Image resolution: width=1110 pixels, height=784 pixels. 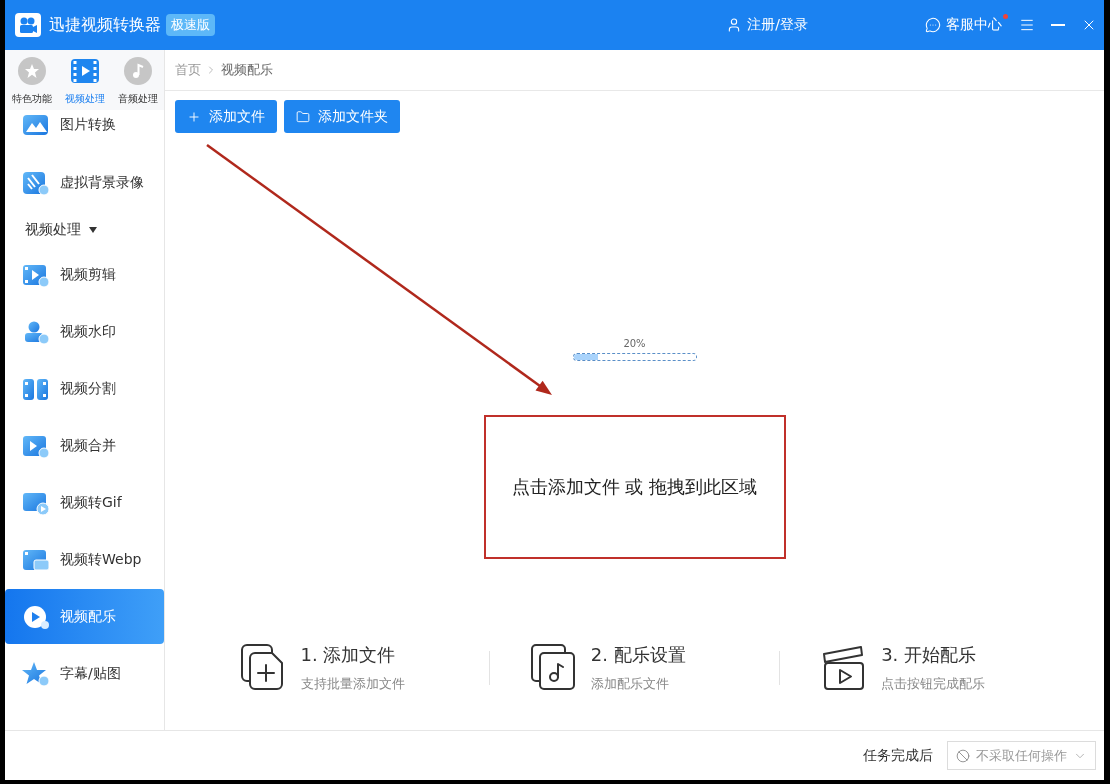 What do you see at coordinates (84, 182) in the screenshot?
I see `sidebar-item: 虚拟背景录像` at bounding box center [84, 182].